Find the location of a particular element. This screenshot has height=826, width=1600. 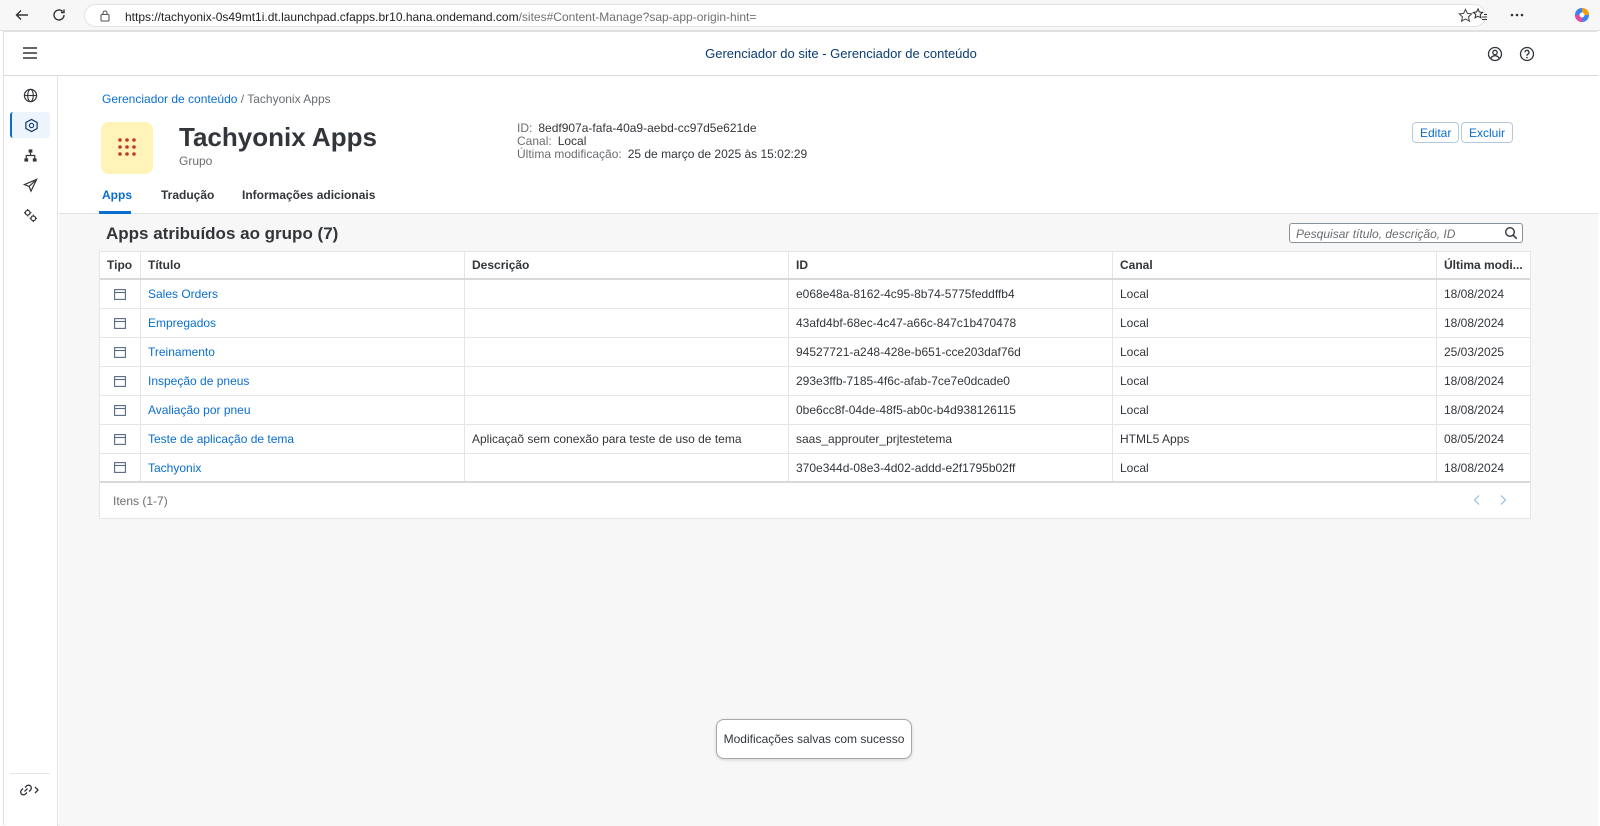

tab-apps: Apps is located at coordinates (117, 195).